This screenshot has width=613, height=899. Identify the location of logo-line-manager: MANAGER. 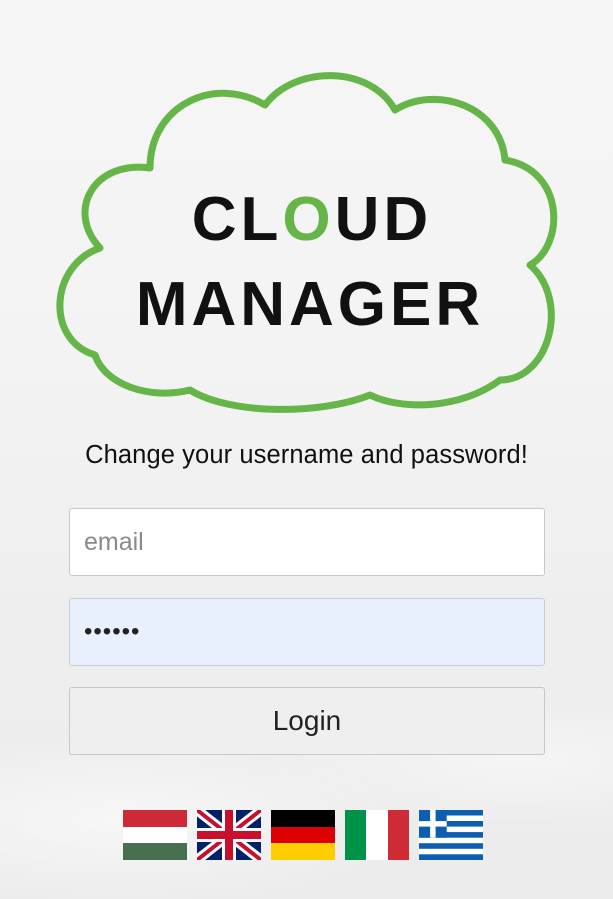
(310, 304).